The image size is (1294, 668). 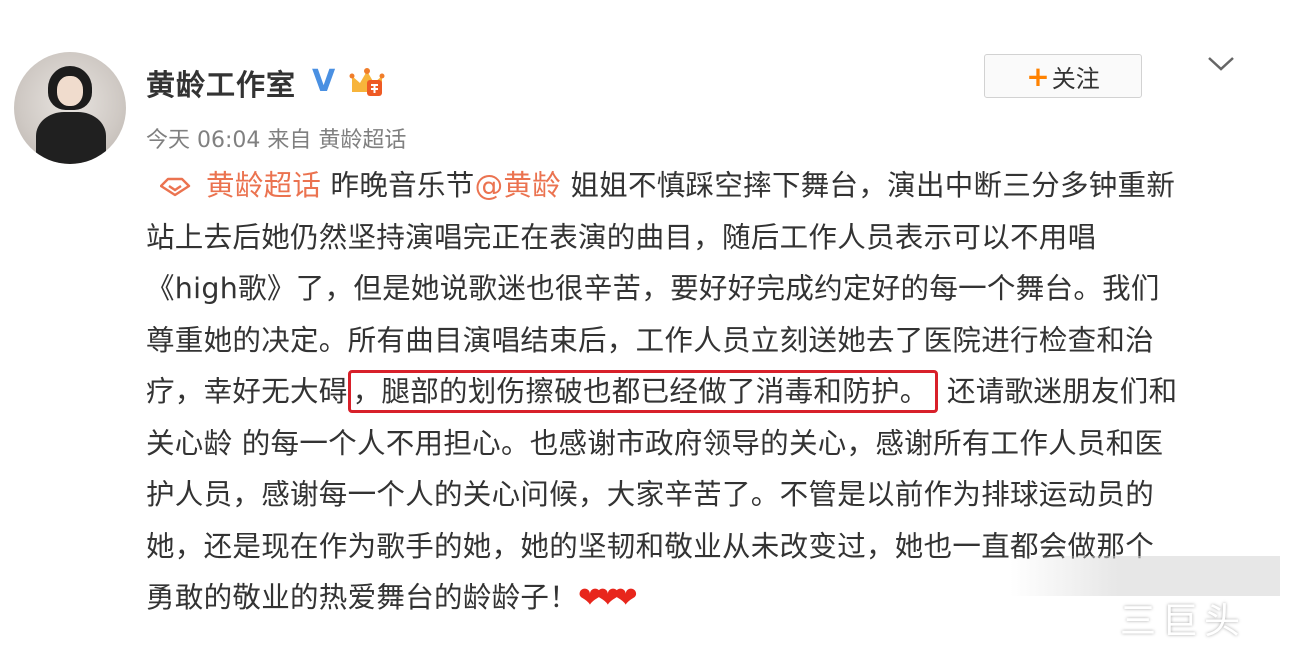 I want to click on content-line: 尊重她的决定。所有曲目演唱结束后，工作人员立刻送她去了医院进行检查和治, so click(x=650, y=340).